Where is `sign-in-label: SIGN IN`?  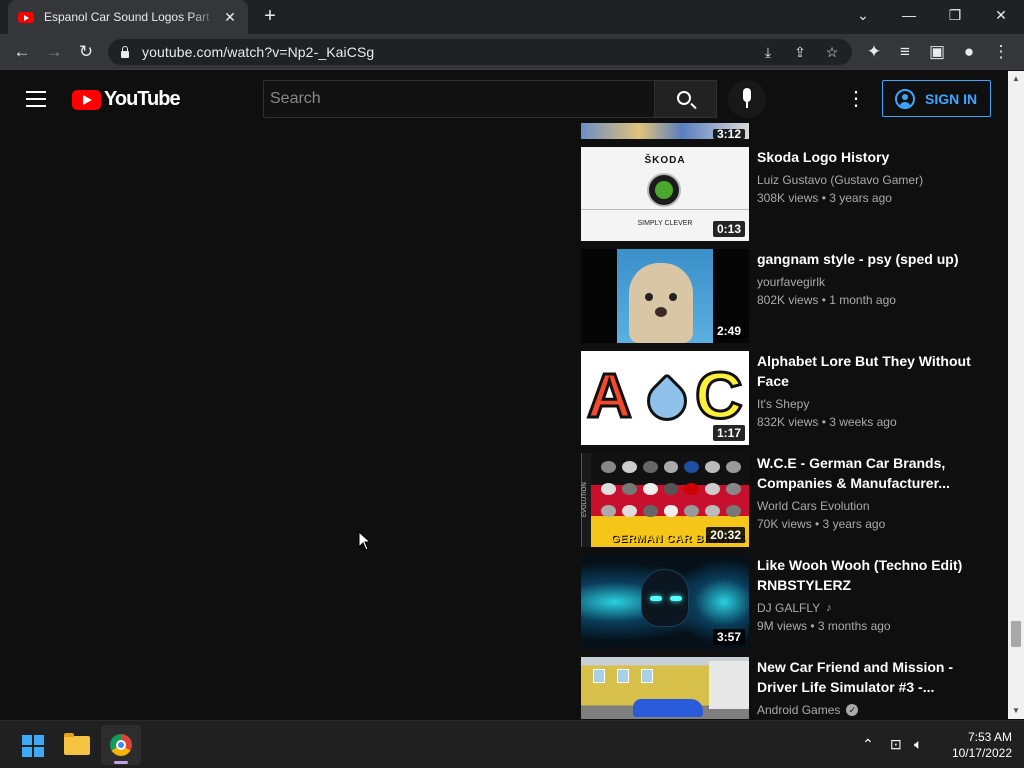 sign-in-label: SIGN IN is located at coordinates (951, 98).